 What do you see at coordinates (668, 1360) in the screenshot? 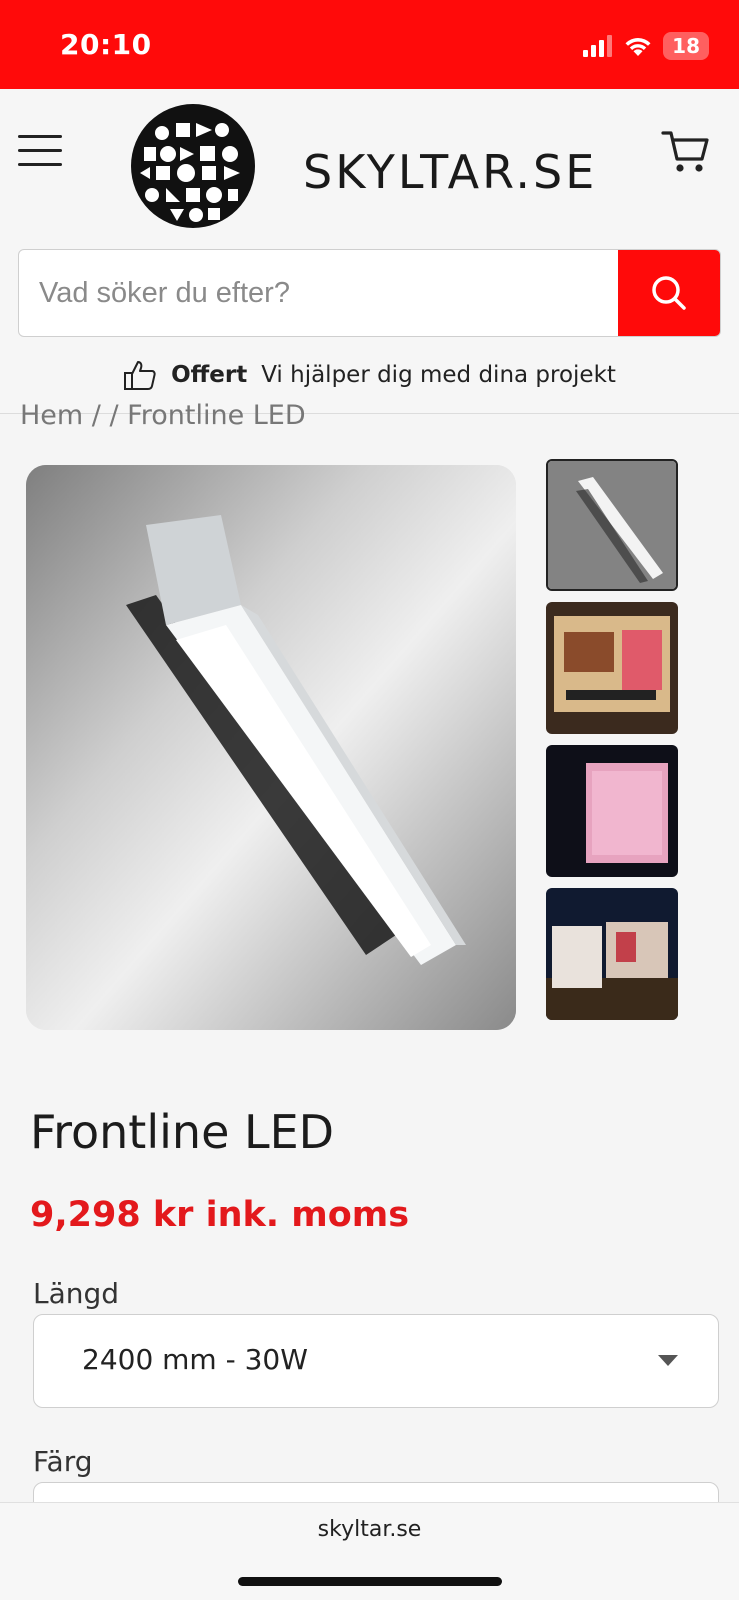
I see `chevron-down-icon` at bounding box center [668, 1360].